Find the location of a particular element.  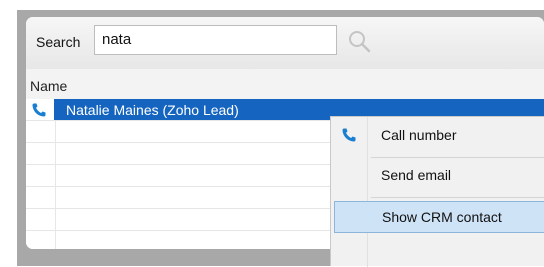

menu-item-label: Send email is located at coordinates (416, 175).